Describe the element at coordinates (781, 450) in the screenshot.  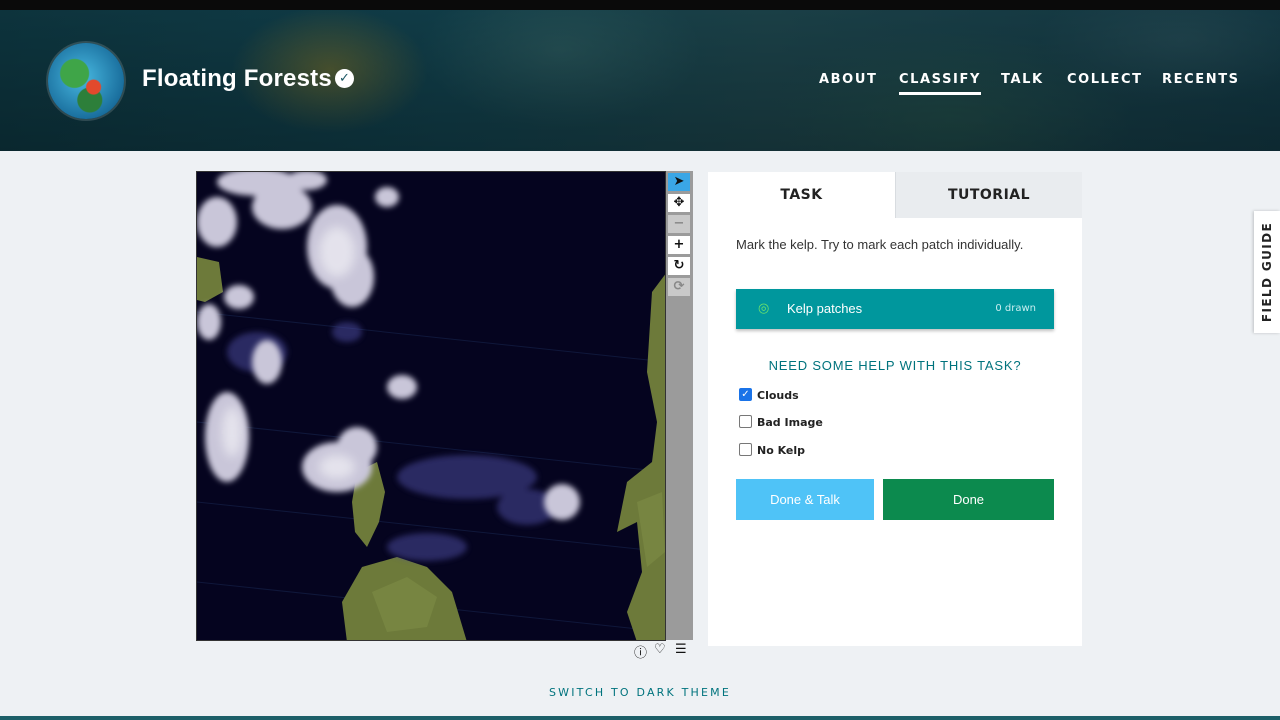
I see `checkbox-label: No Kelp` at that location.